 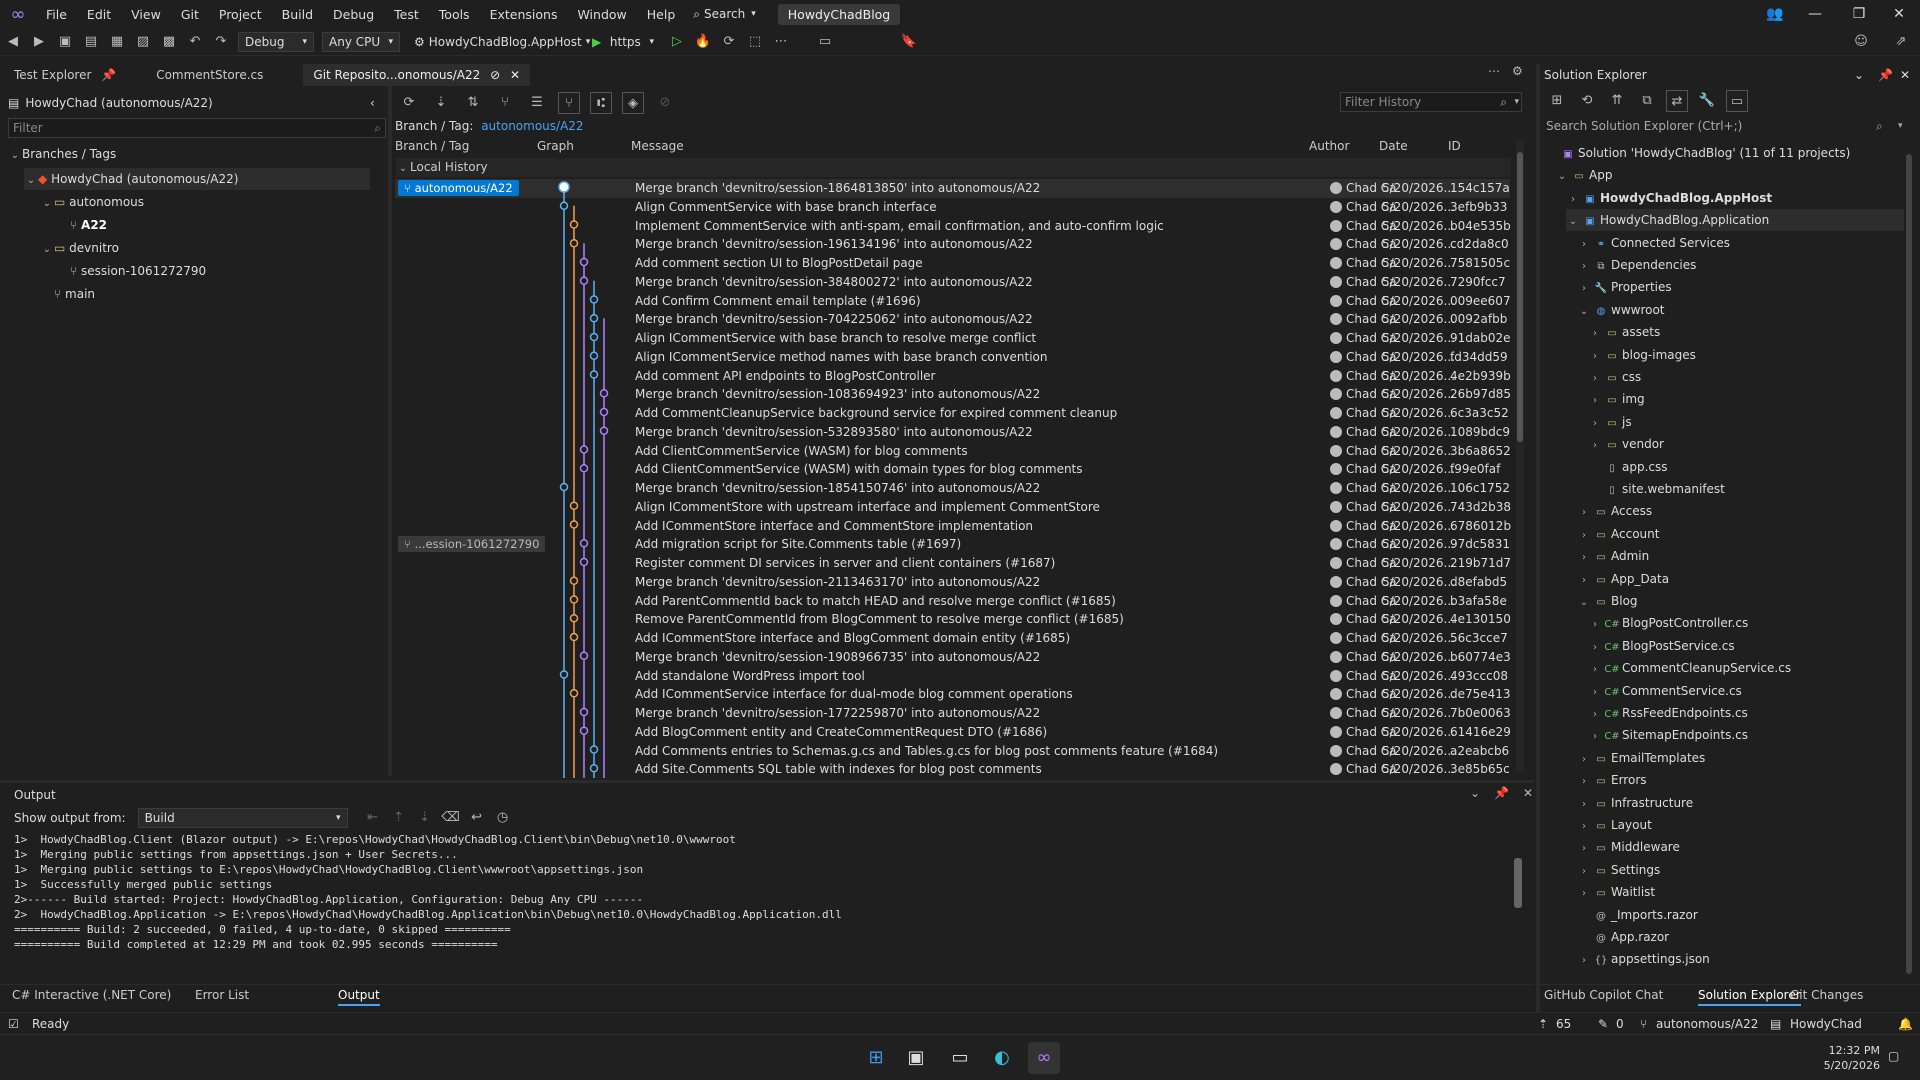 What do you see at coordinates (1603, 995) in the screenshot?
I see `tab-github-copilot-chat: GitHub Copilot Chat` at bounding box center [1603, 995].